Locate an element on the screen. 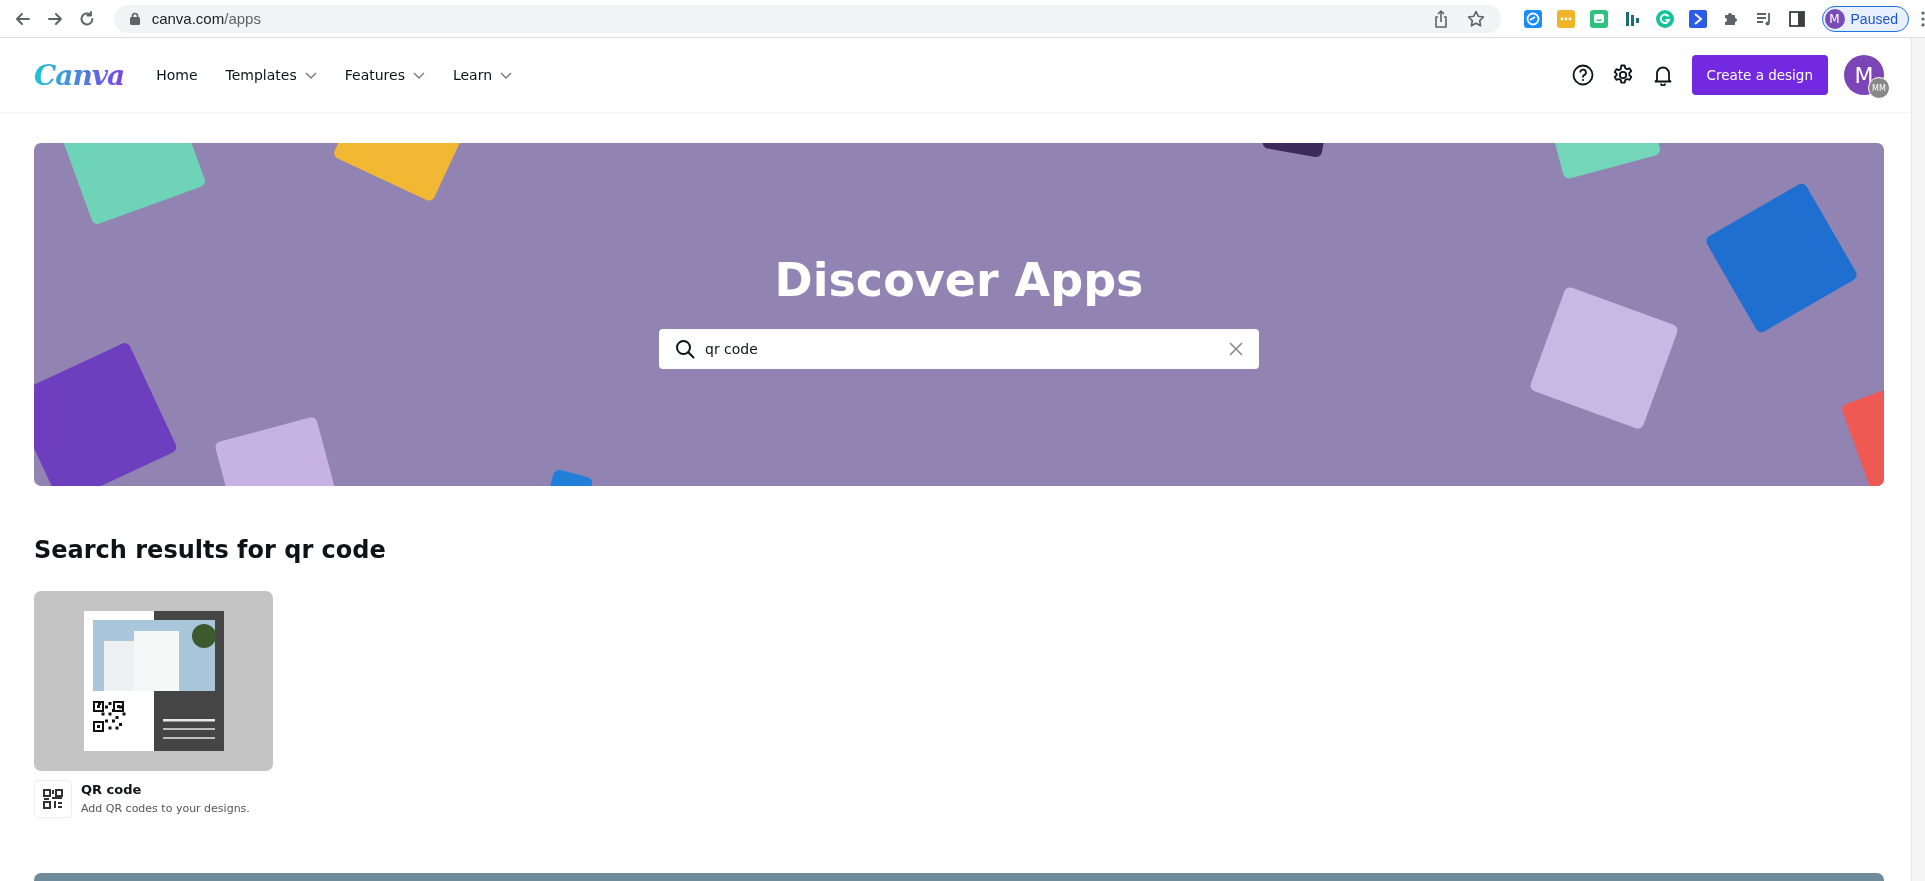 This screenshot has width=1925, height=881. kebab-menu-icon is located at coordinates (1923, 18).